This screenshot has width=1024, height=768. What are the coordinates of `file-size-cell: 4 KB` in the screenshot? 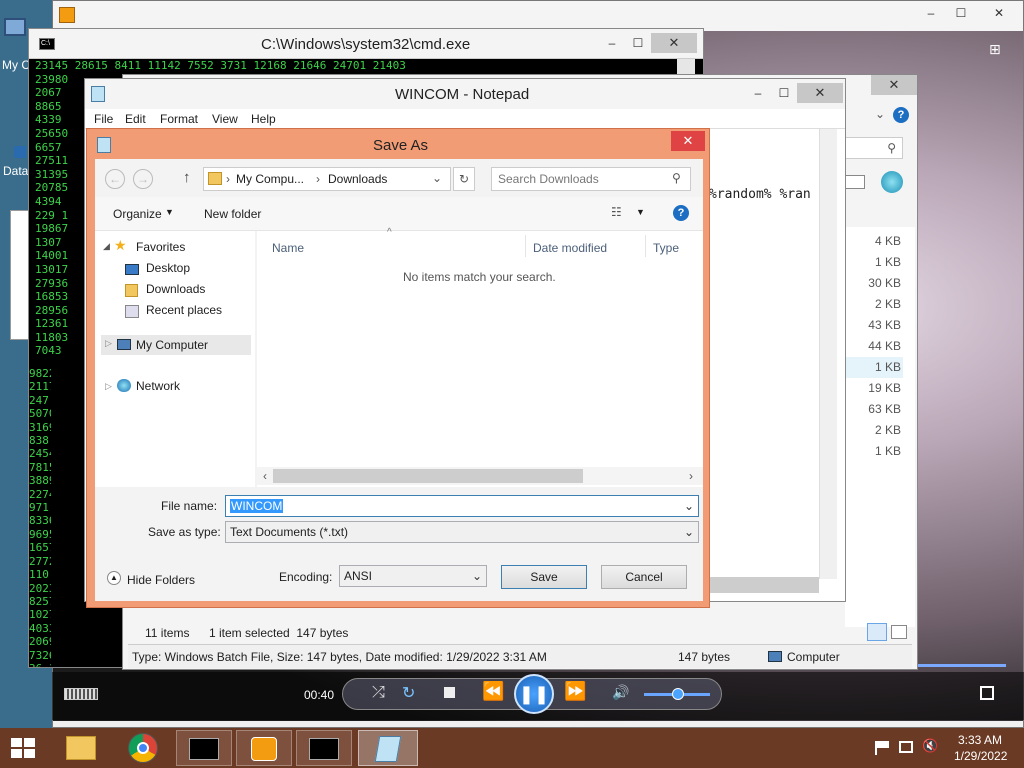 It's located at (874, 241).